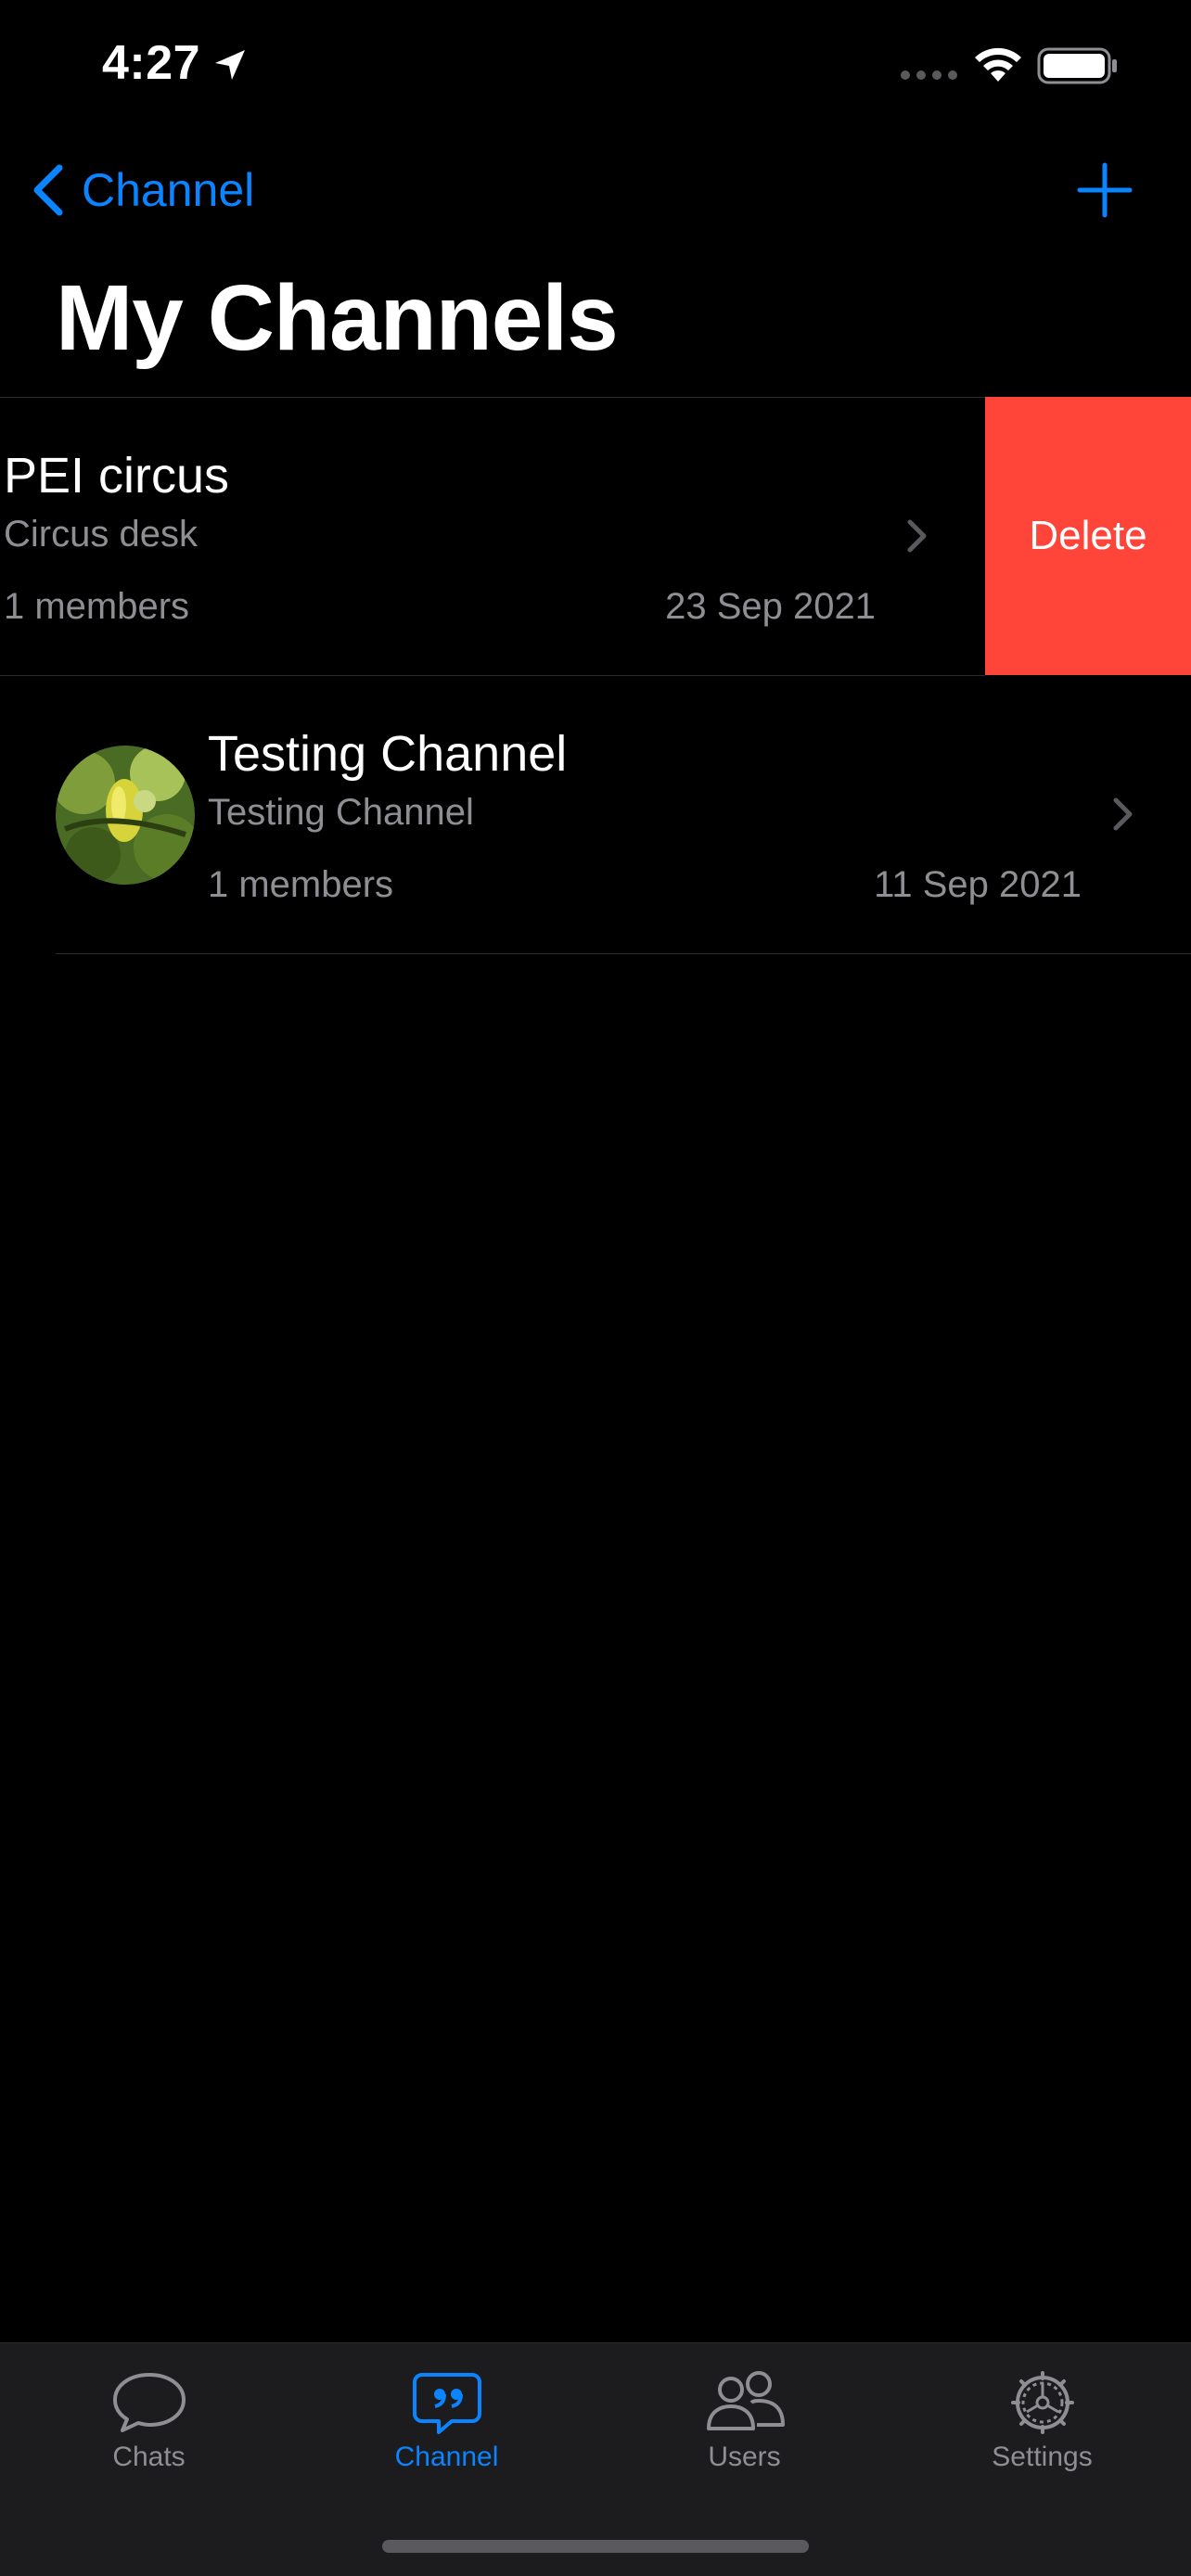 The width and height of the screenshot is (1191, 2576). Describe the element at coordinates (1042, 2402) in the screenshot. I see `gear-icon` at that location.